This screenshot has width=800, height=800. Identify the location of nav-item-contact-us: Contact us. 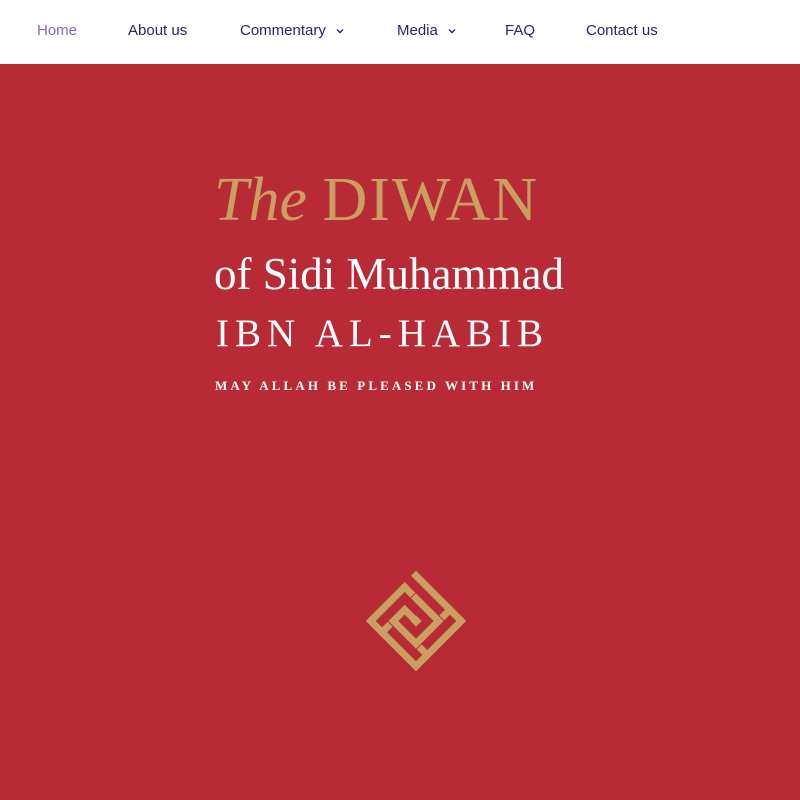
(622, 31).